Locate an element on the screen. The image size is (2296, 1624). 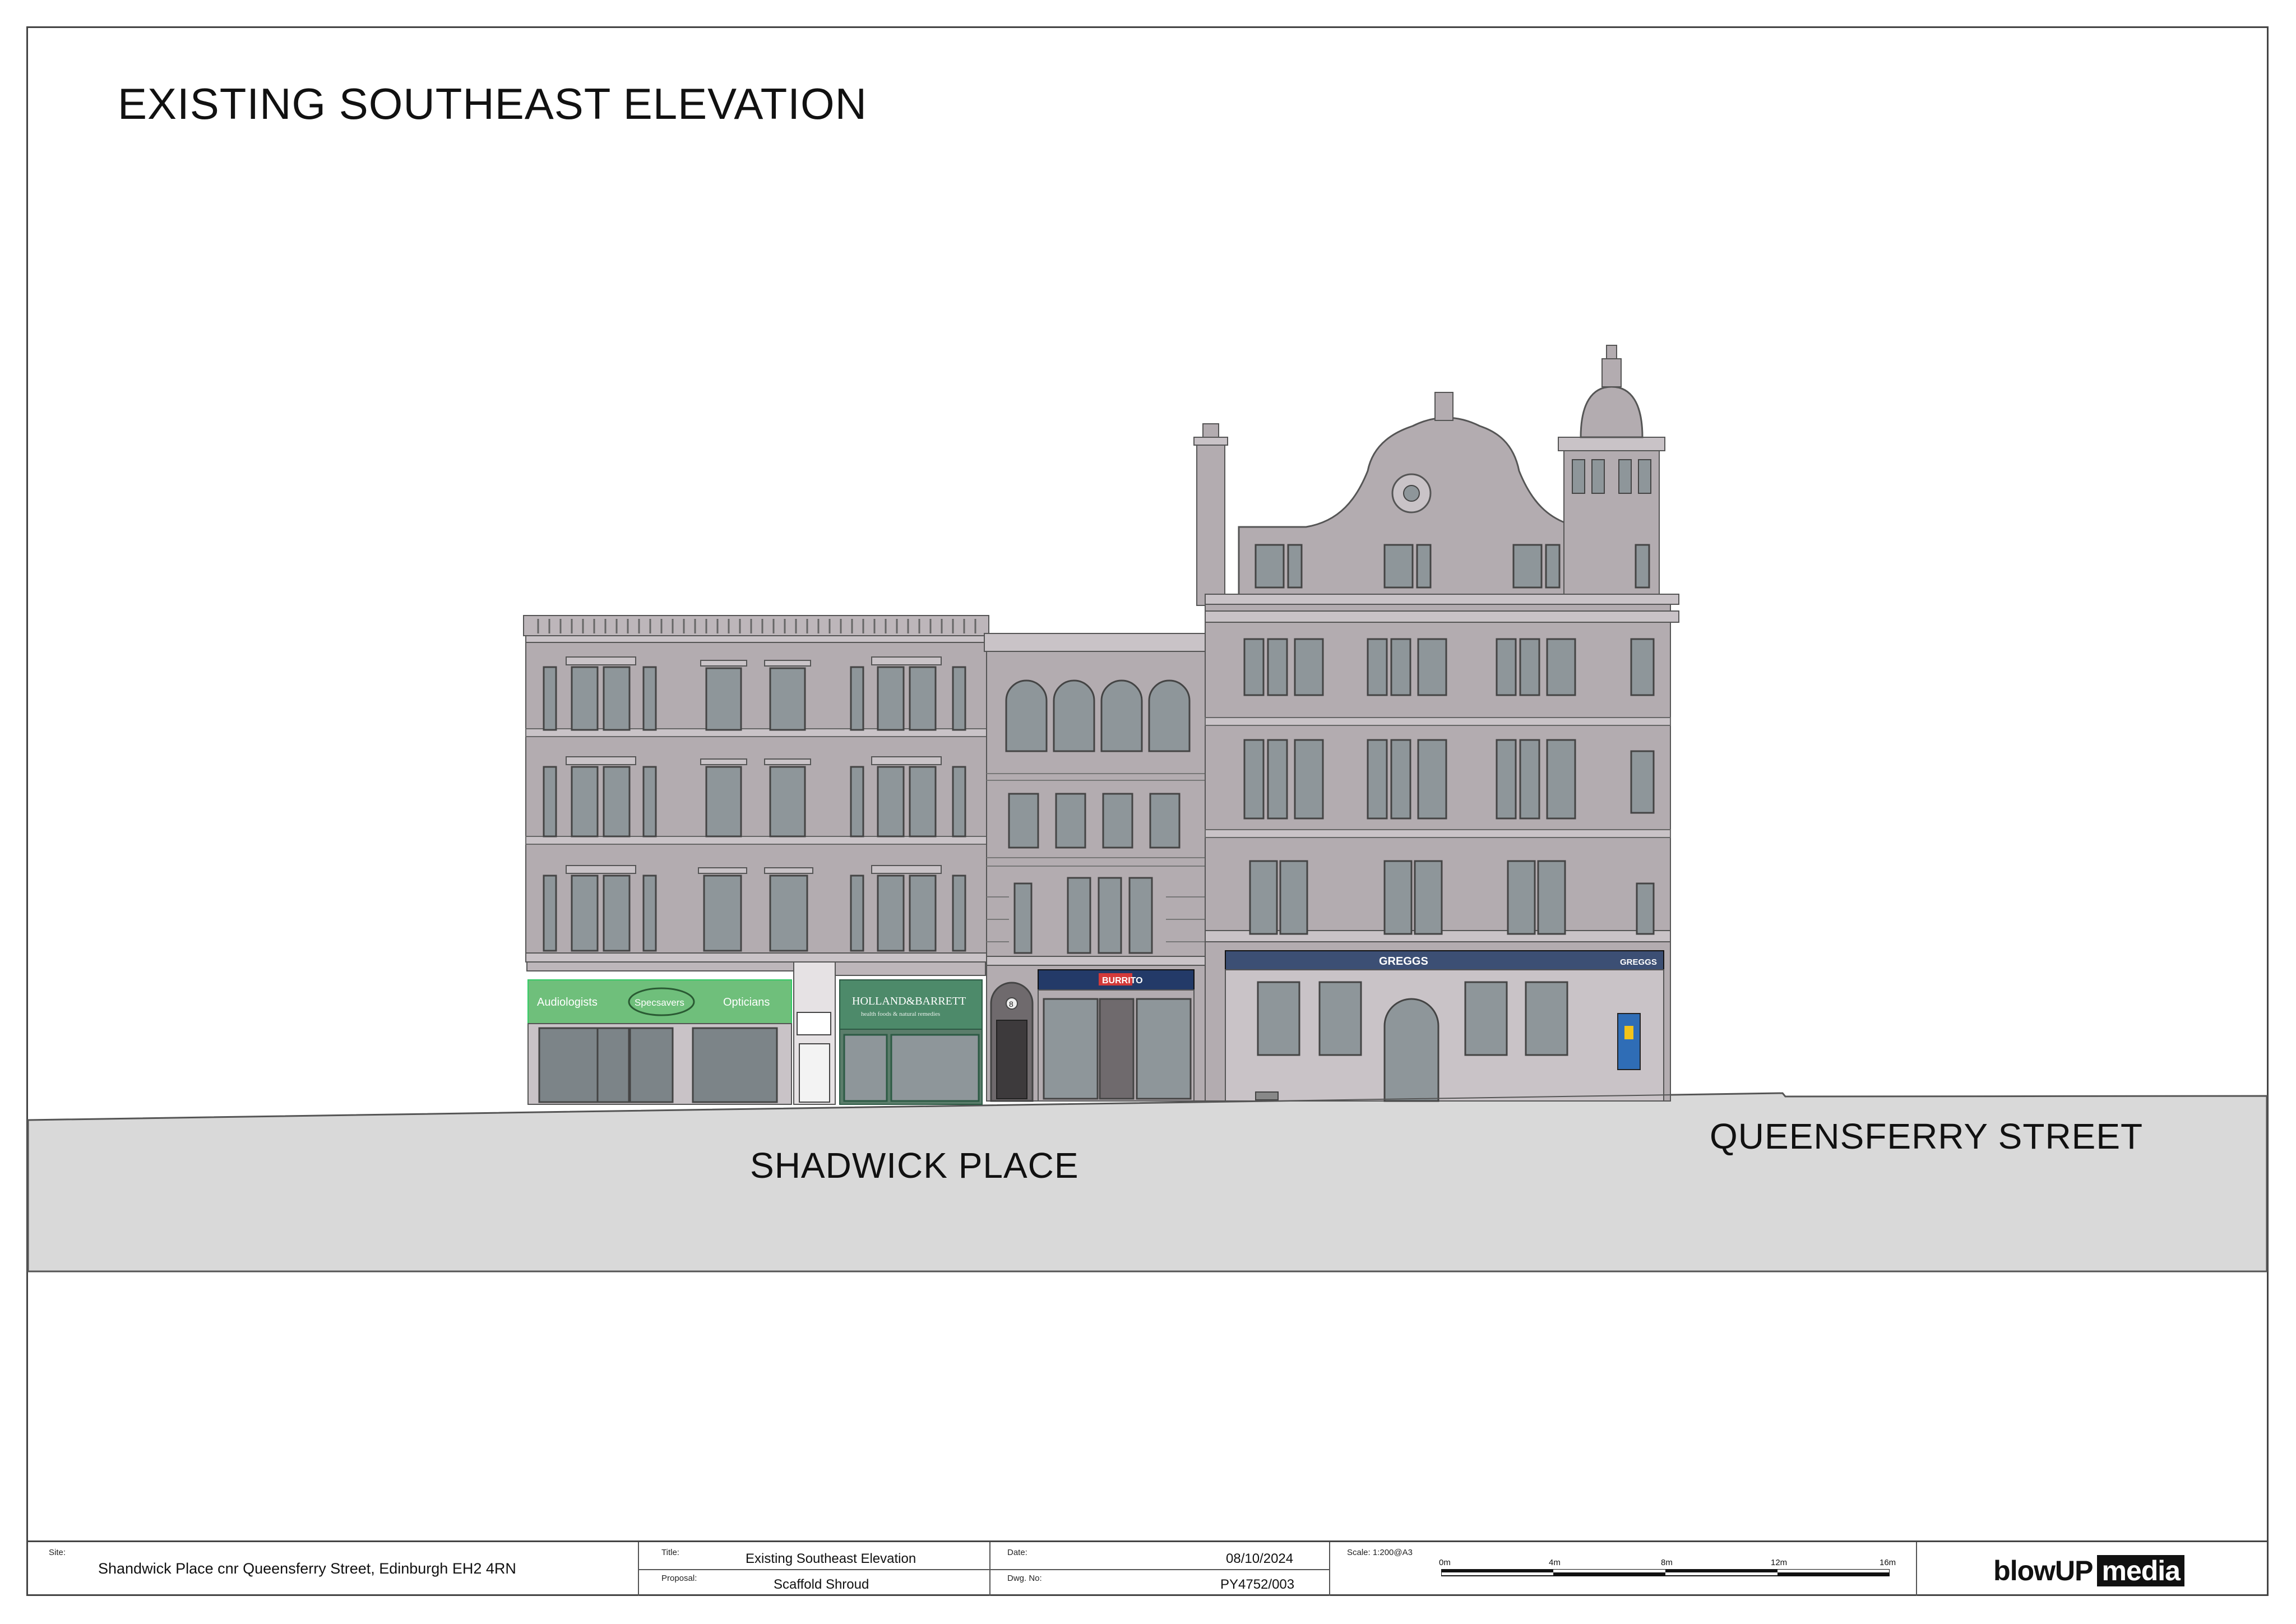
proposal-caption: Proposal: is located at coordinates (679, 1579).